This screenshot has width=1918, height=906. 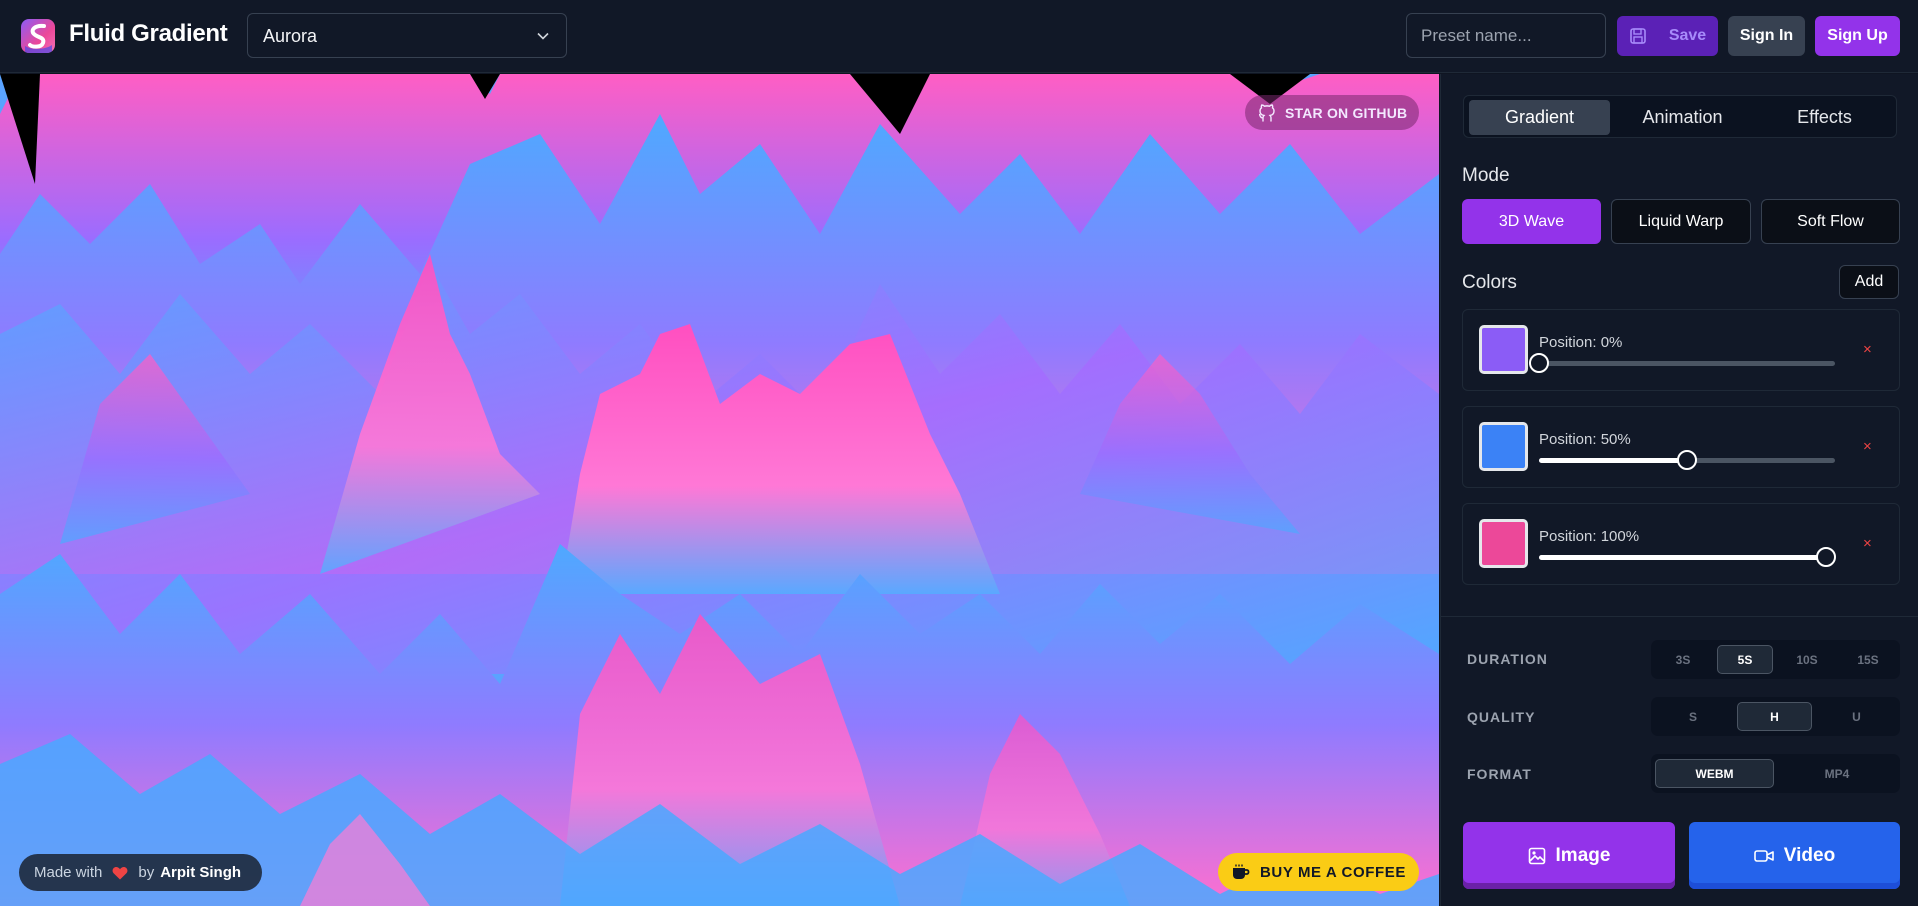 What do you see at coordinates (1499, 774) in the screenshot?
I see `format-label: FORMAT` at bounding box center [1499, 774].